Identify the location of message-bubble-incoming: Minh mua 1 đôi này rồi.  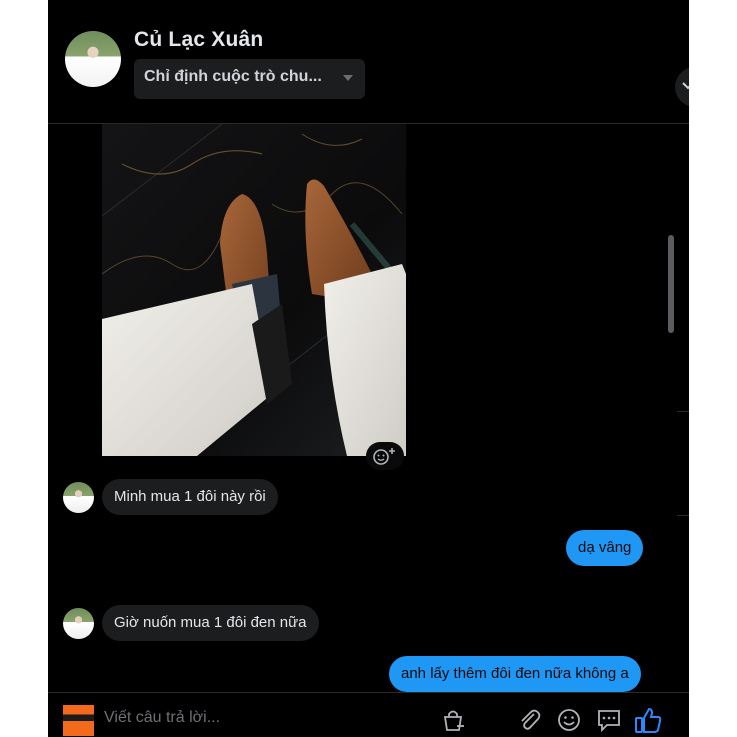
(190, 497).